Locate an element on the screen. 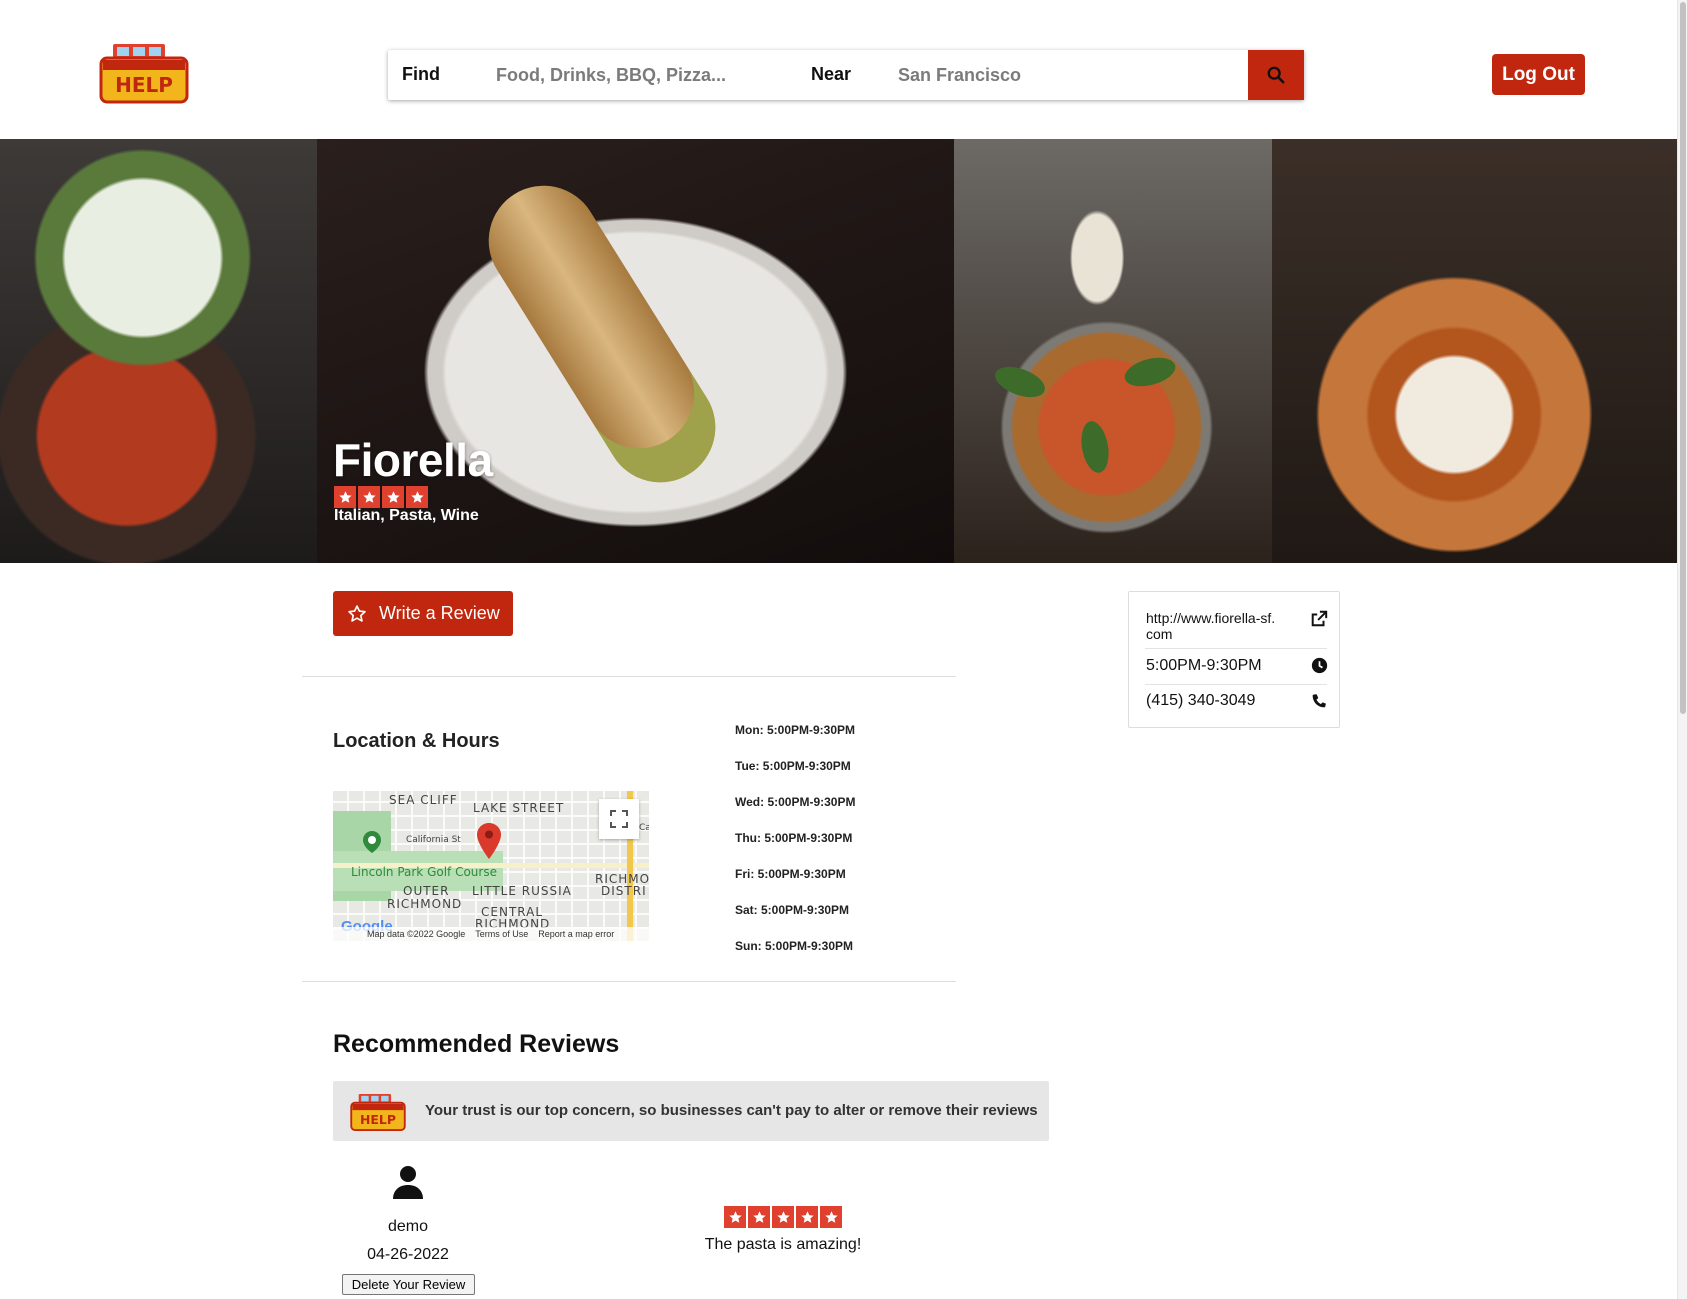 The height and width of the screenshot is (1299, 1687). website-row: http://www.fiorella-sf.com is located at coordinates (1237, 626).